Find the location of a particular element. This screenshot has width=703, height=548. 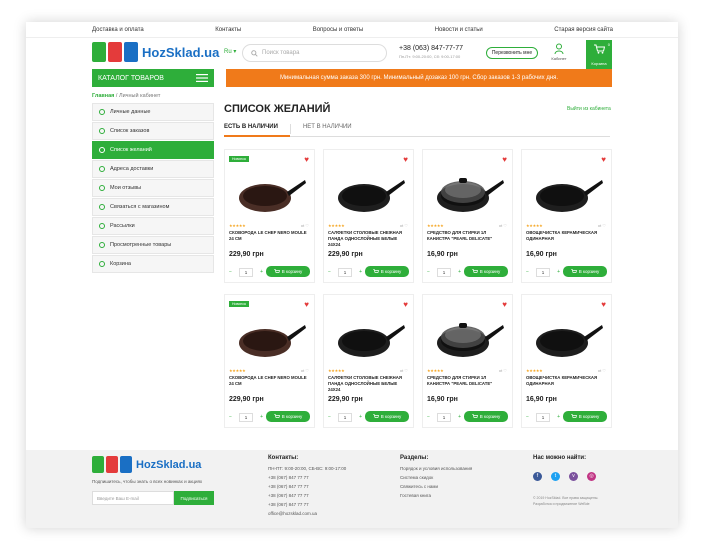

subscribe-button: Подписаться is located at coordinates (194, 498).